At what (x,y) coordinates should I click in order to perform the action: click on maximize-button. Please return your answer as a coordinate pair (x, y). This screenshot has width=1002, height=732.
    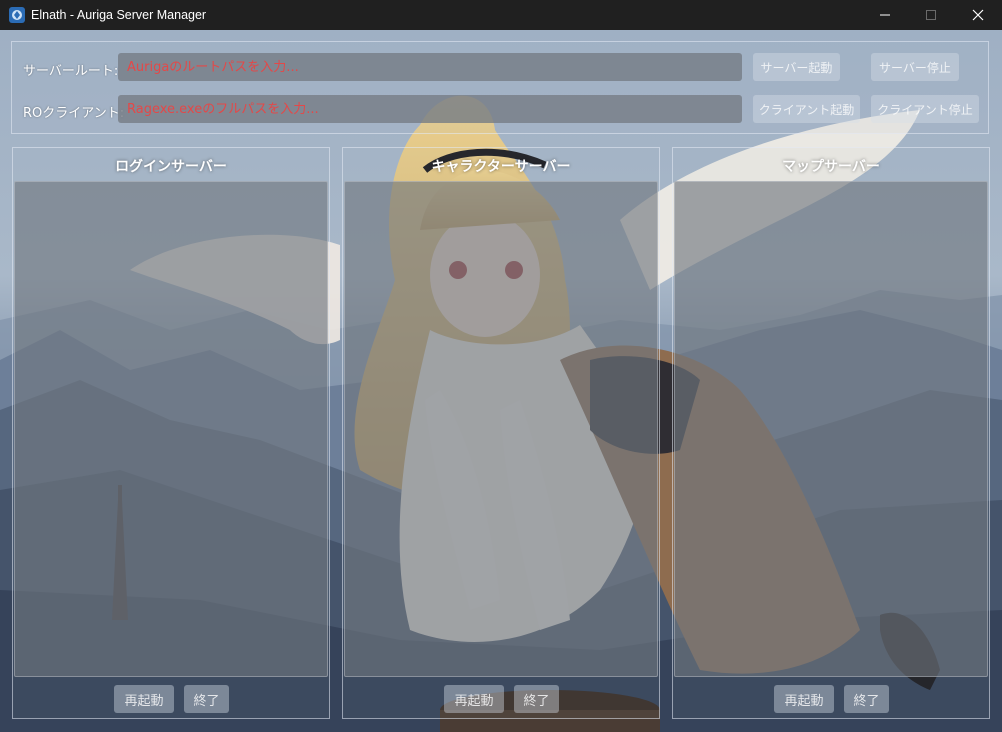
    Looking at the image, I should click on (931, 15).